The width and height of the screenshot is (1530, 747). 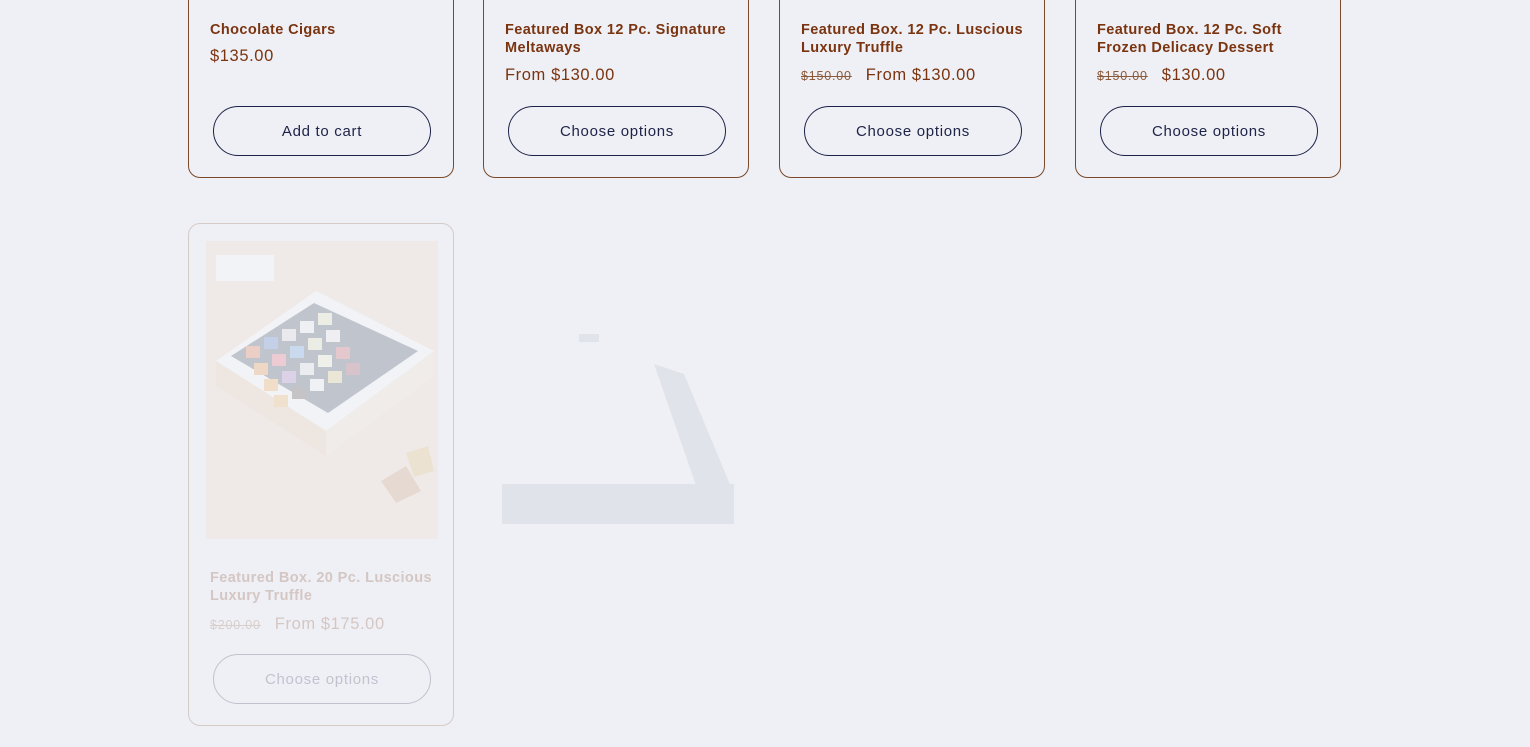 What do you see at coordinates (322, 30) in the screenshot?
I see `product-title-link: Chocolate Cigars` at bounding box center [322, 30].